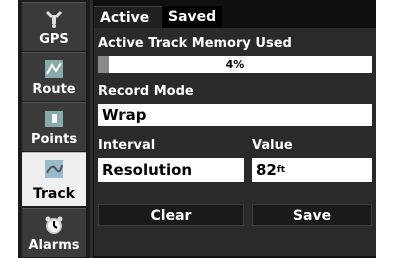  I want to click on tab-active: Active, so click(128, 17).